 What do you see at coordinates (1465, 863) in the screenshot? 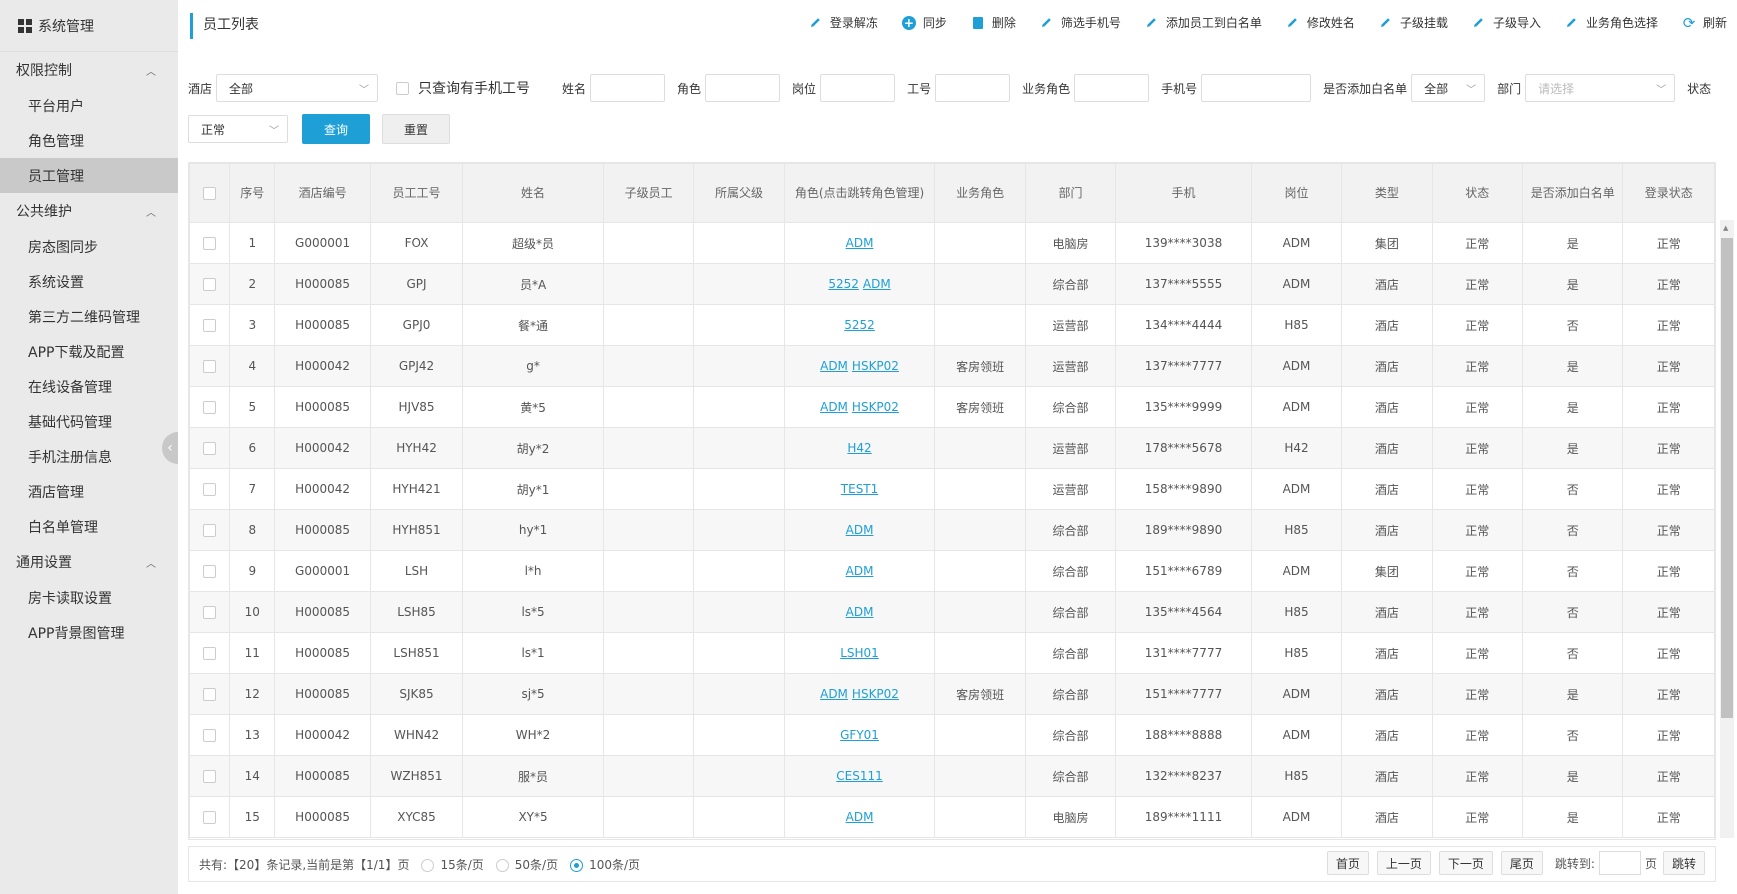
I see `next-page-button: 下一页` at bounding box center [1465, 863].